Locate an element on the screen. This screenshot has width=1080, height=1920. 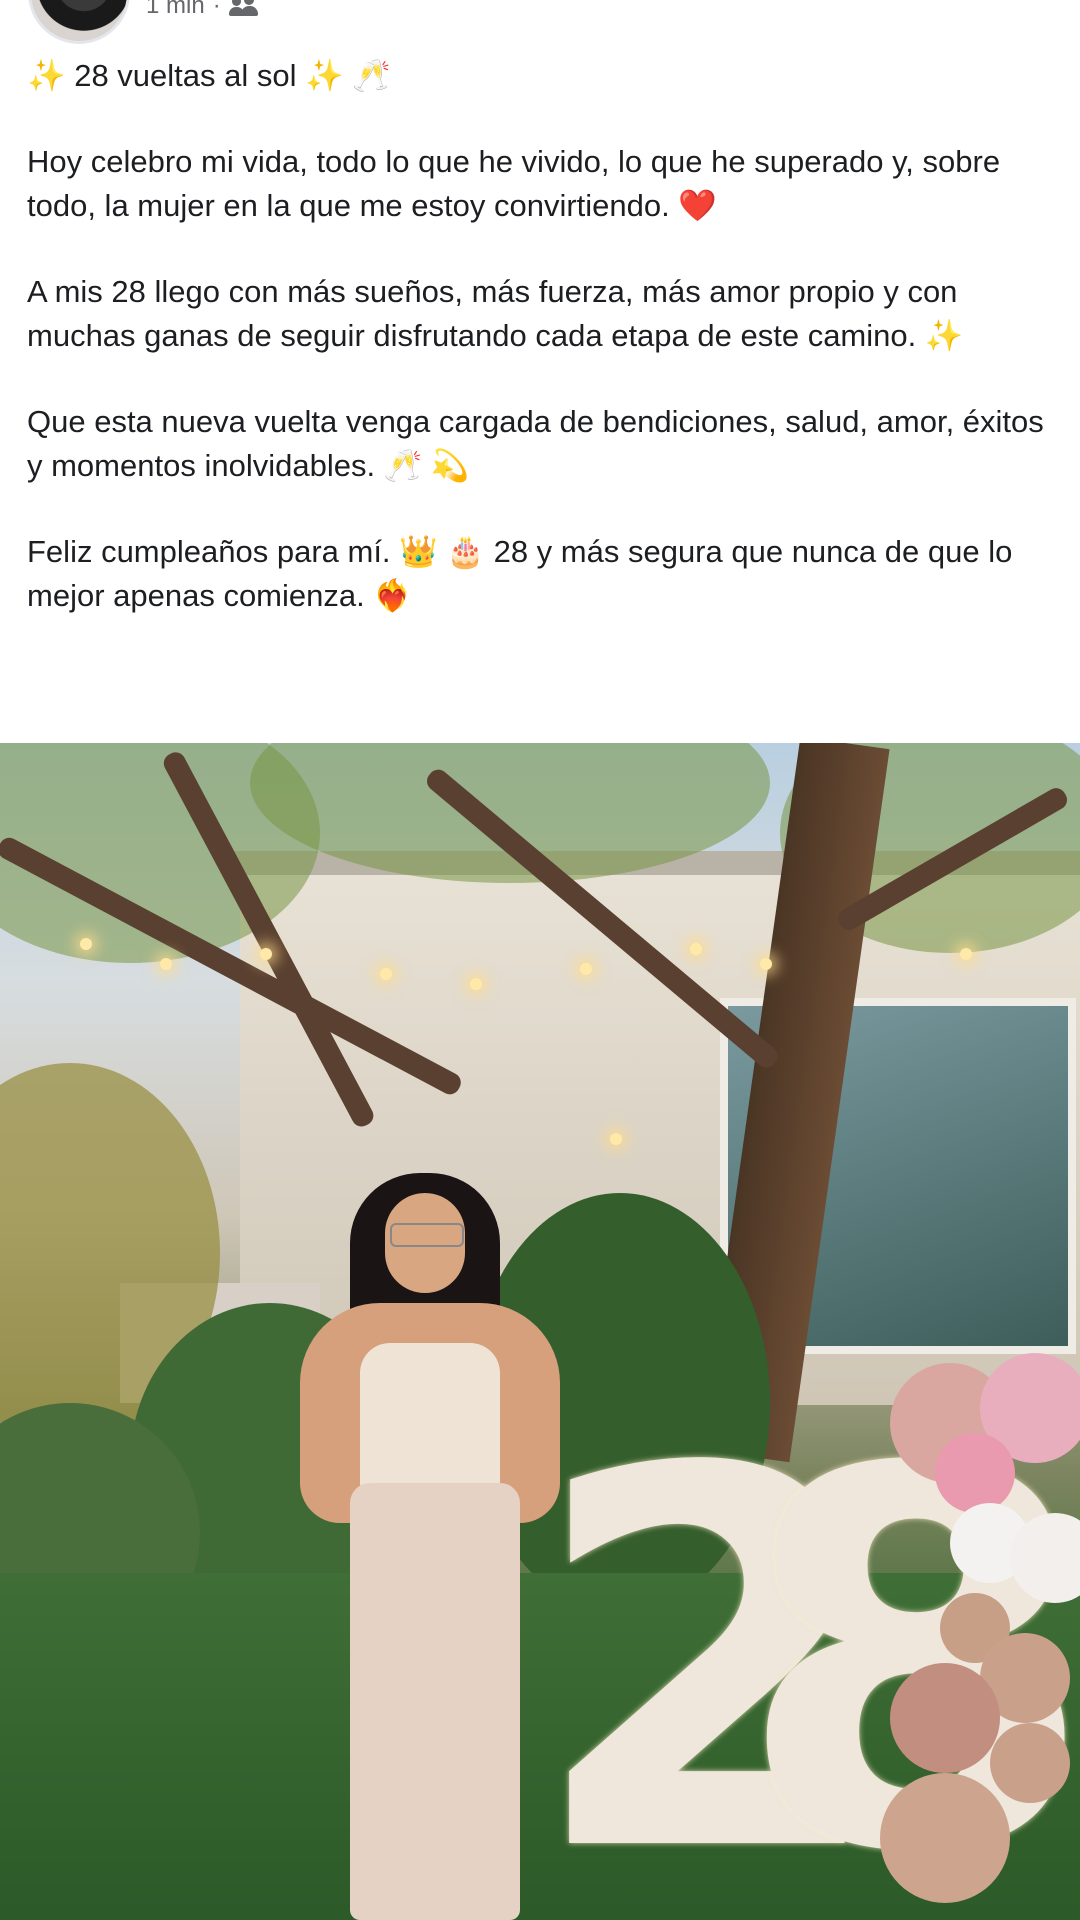
post-header: 1 min · is located at coordinates (540, 22).